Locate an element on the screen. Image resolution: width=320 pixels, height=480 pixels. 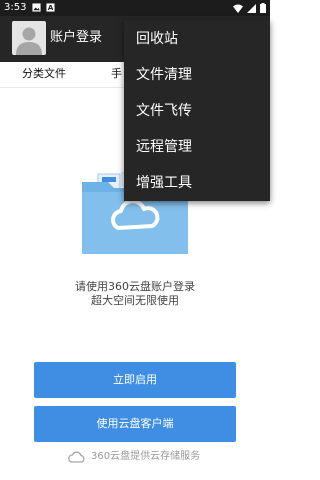
notification-a-icon: A is located at coordinates (50, 7).